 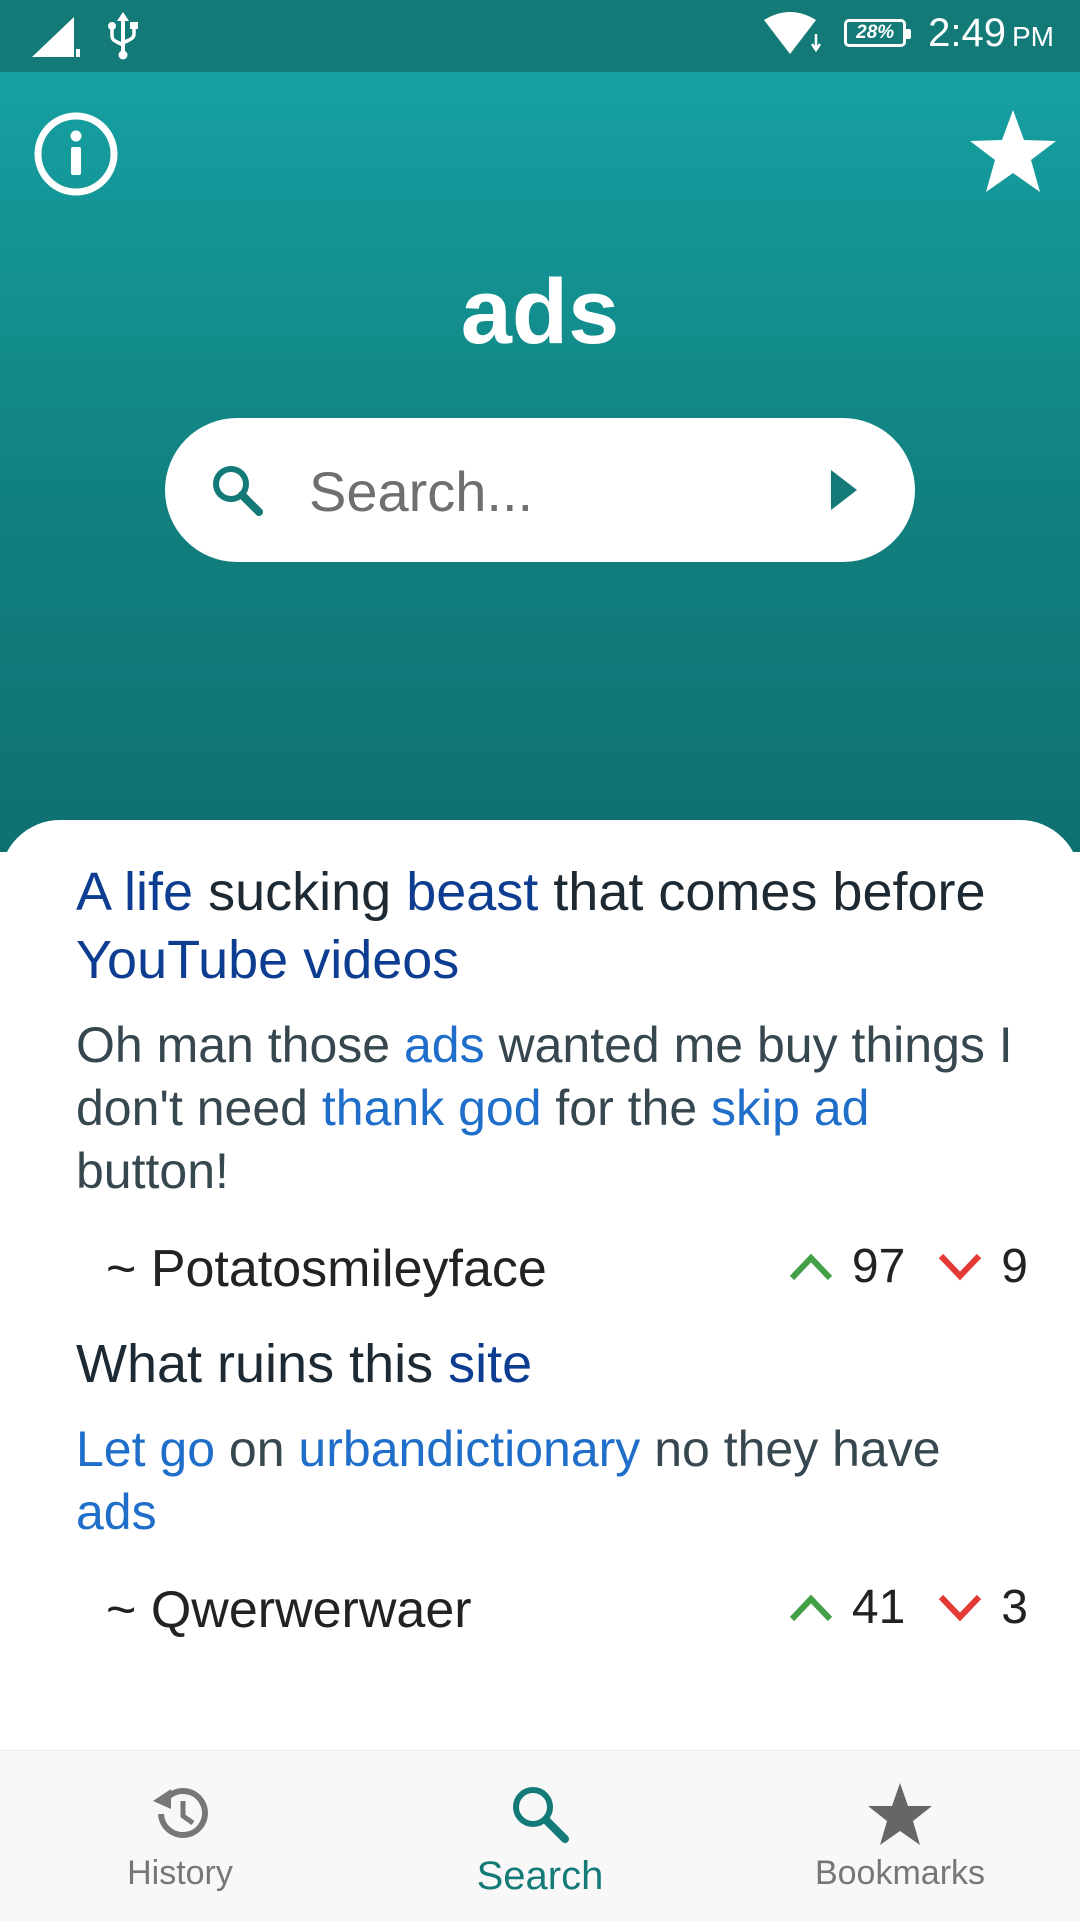 I want to click on nav-bookmarks-label: Bookmarks, so click(x=900, y=1873).